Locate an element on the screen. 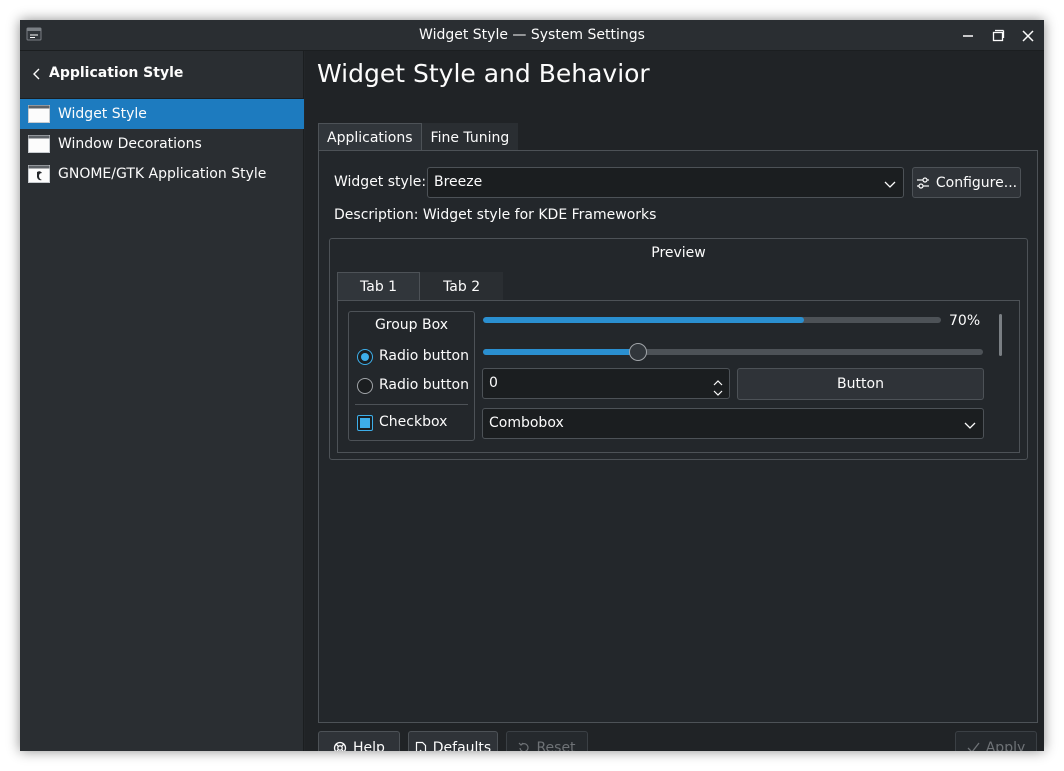 This screenshot has width=1064, height=771. vertical-scrollbar is located at coordinates (1000, 335).